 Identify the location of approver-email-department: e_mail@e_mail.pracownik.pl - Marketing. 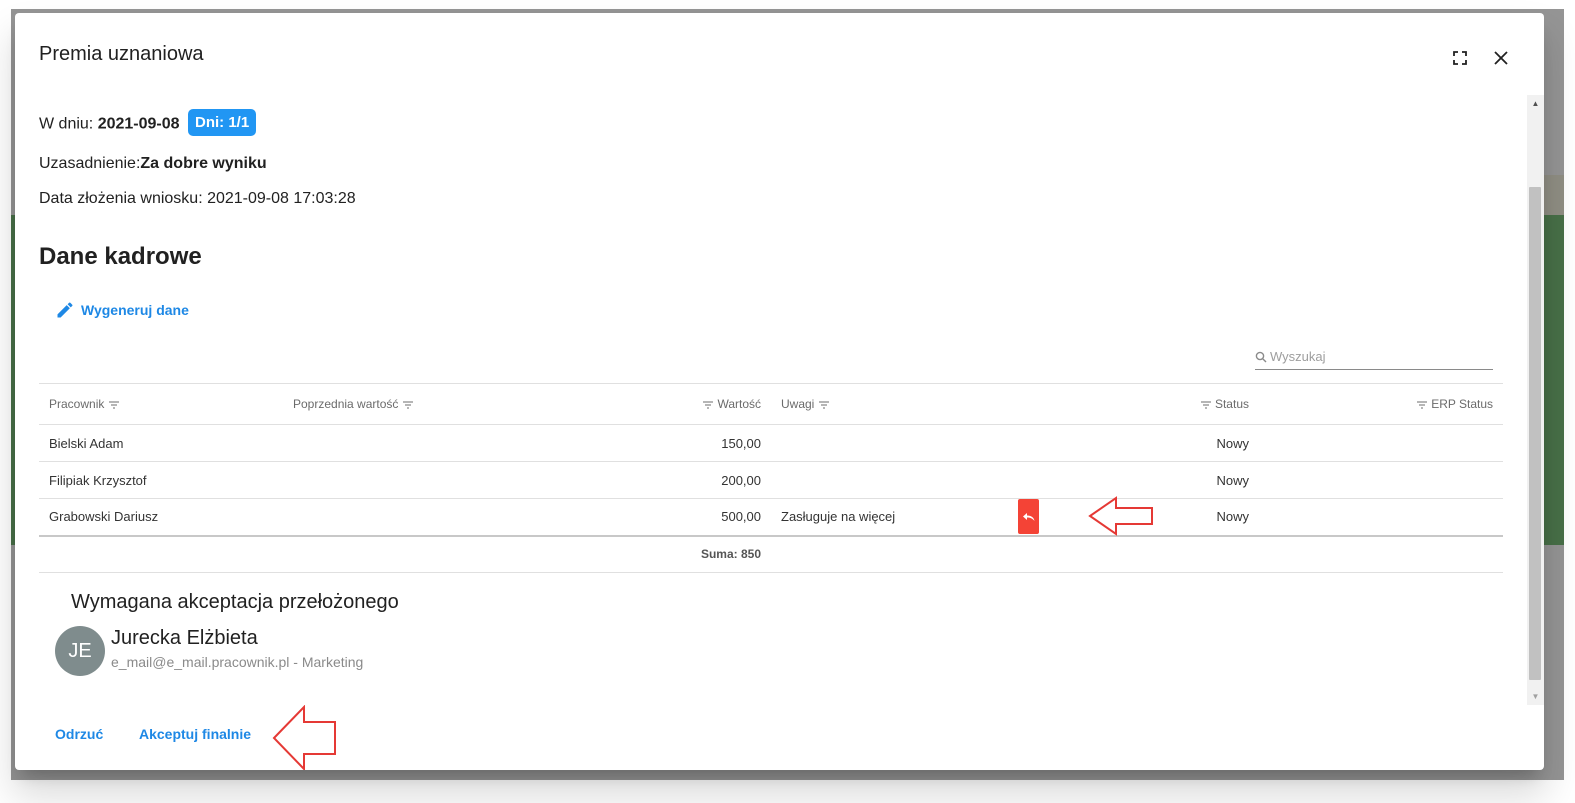
(237, 662).